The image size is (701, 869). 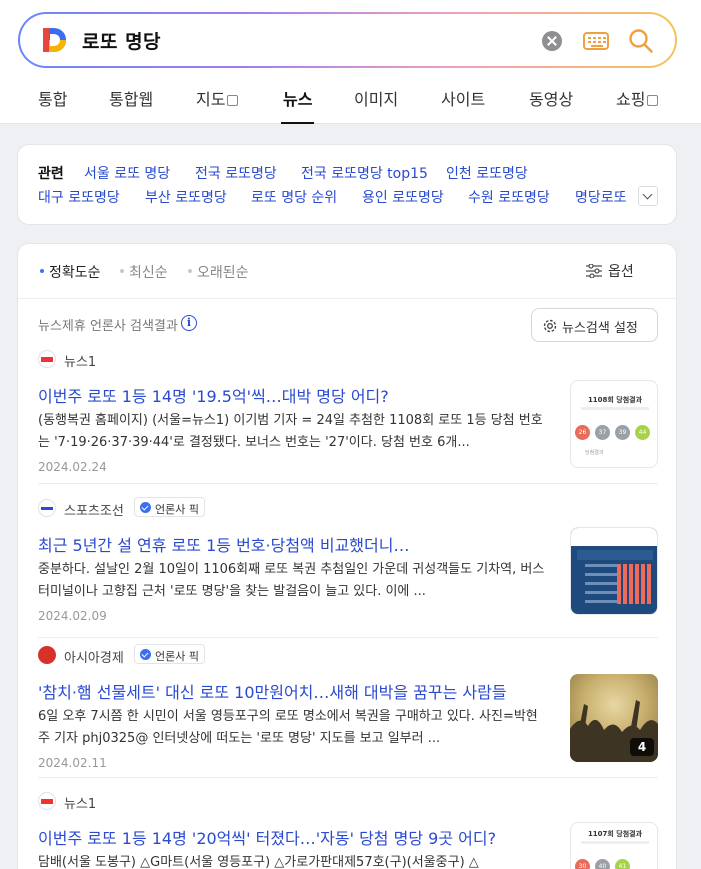 What do you see at coordinates (131, 105) in the screenshot?
I see `tab-web: 통합웹` at bounding box center [131, 105].